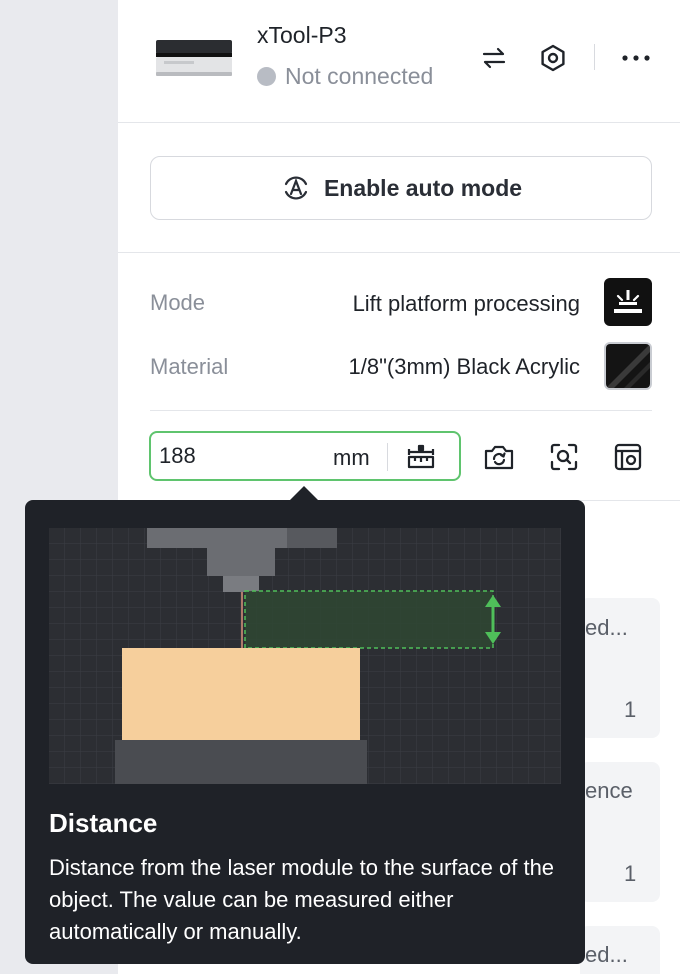  I want to click on distance-input, so click(234, 456).